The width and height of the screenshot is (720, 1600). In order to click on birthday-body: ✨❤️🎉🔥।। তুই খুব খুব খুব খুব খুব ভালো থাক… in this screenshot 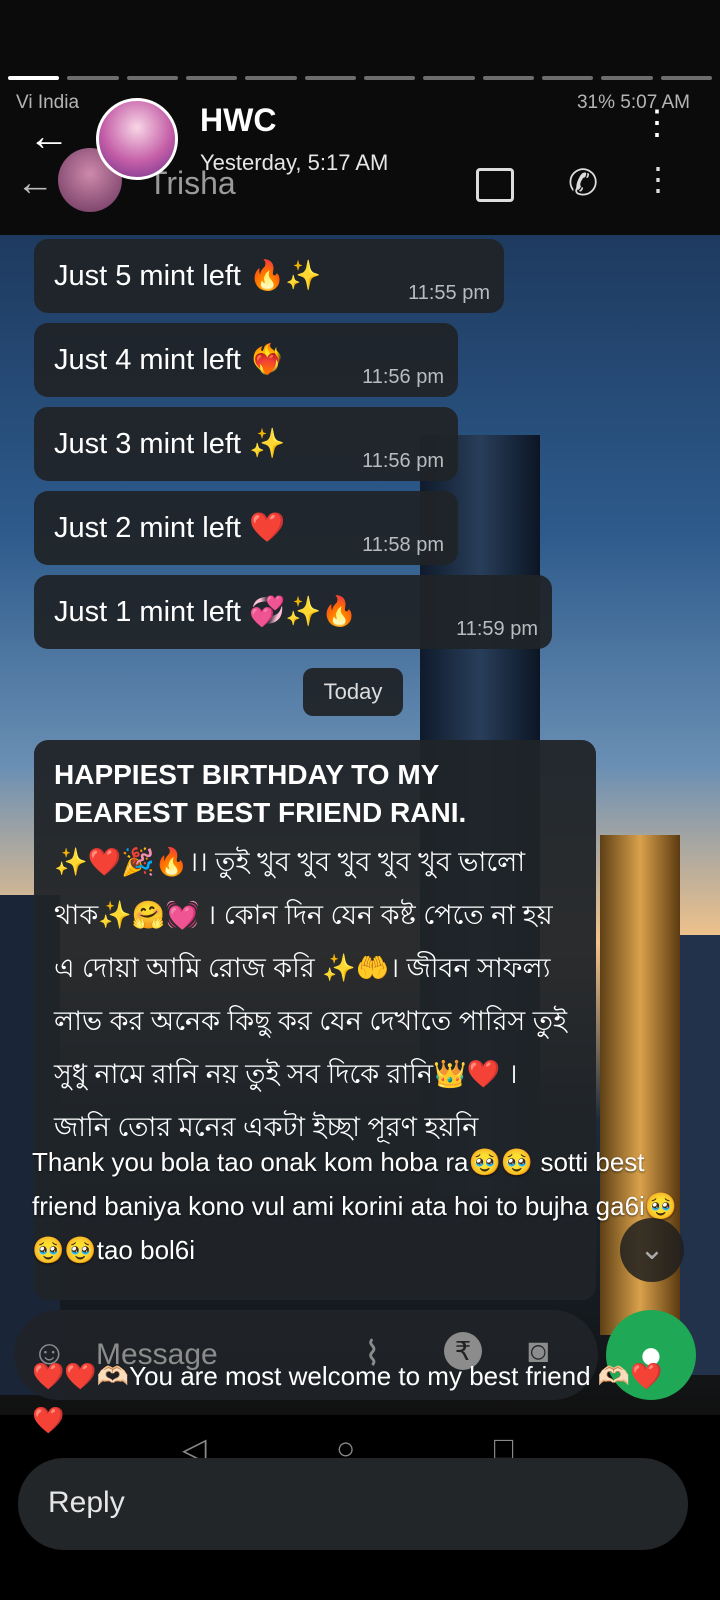, I will do `click(311, 994)`.